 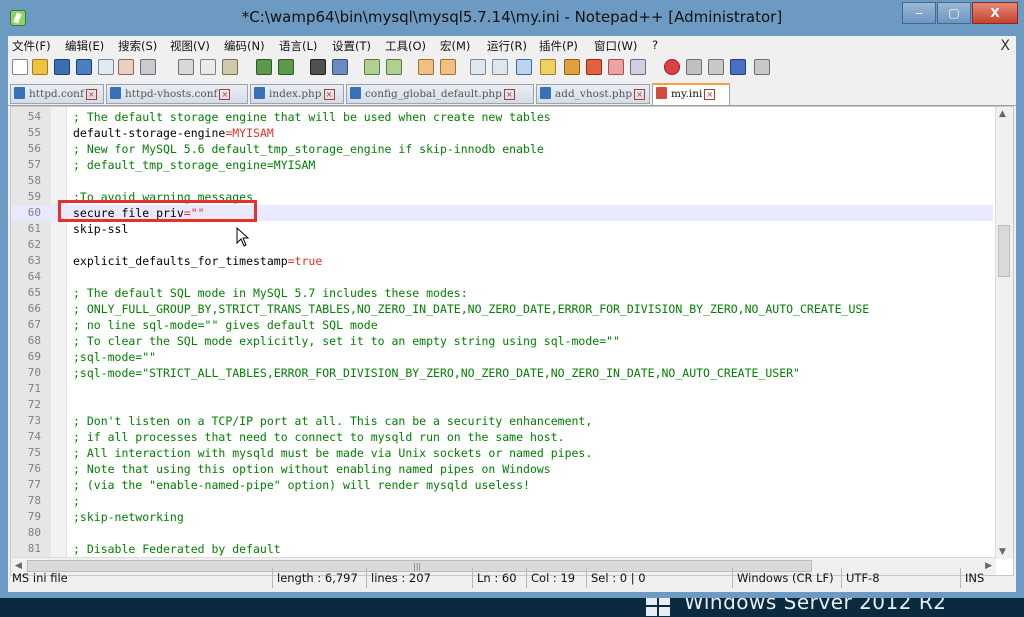 What do you see at coordinates (548, 67) in the screenshot?
I see `user-language-icon` at bounding box center [548, 67].